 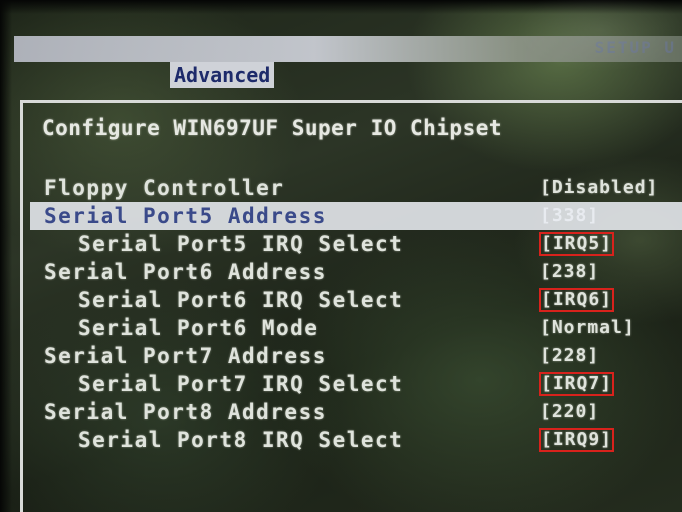 I want to click on monitor-bezel-left, so click(x=6, y=256).